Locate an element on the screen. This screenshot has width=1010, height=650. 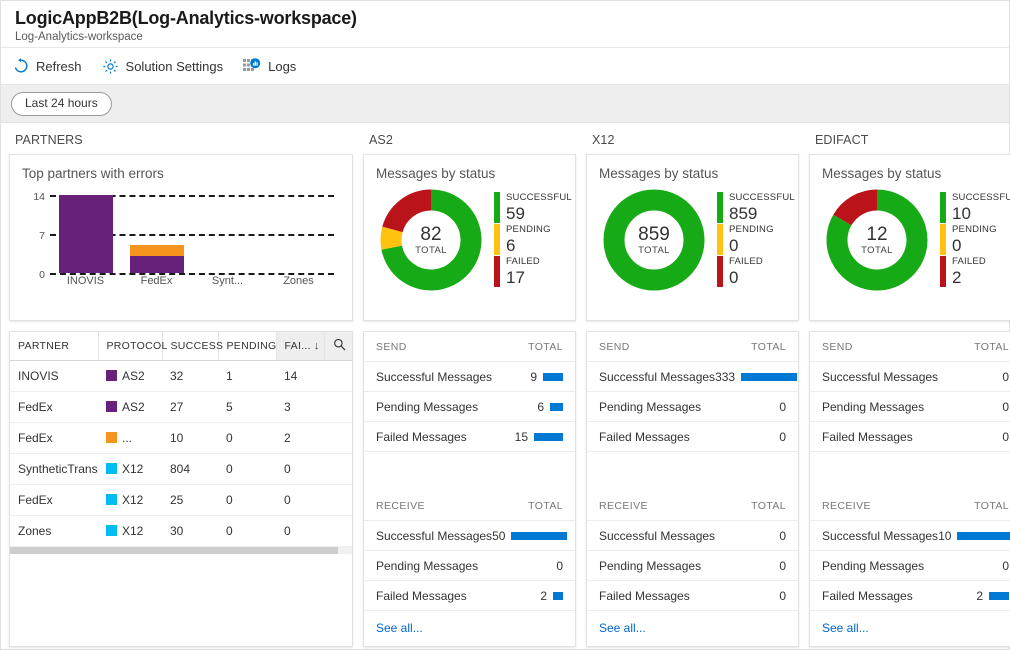
legend-item: SUCCESSFUL 859 is located at coordinates (756, 207).